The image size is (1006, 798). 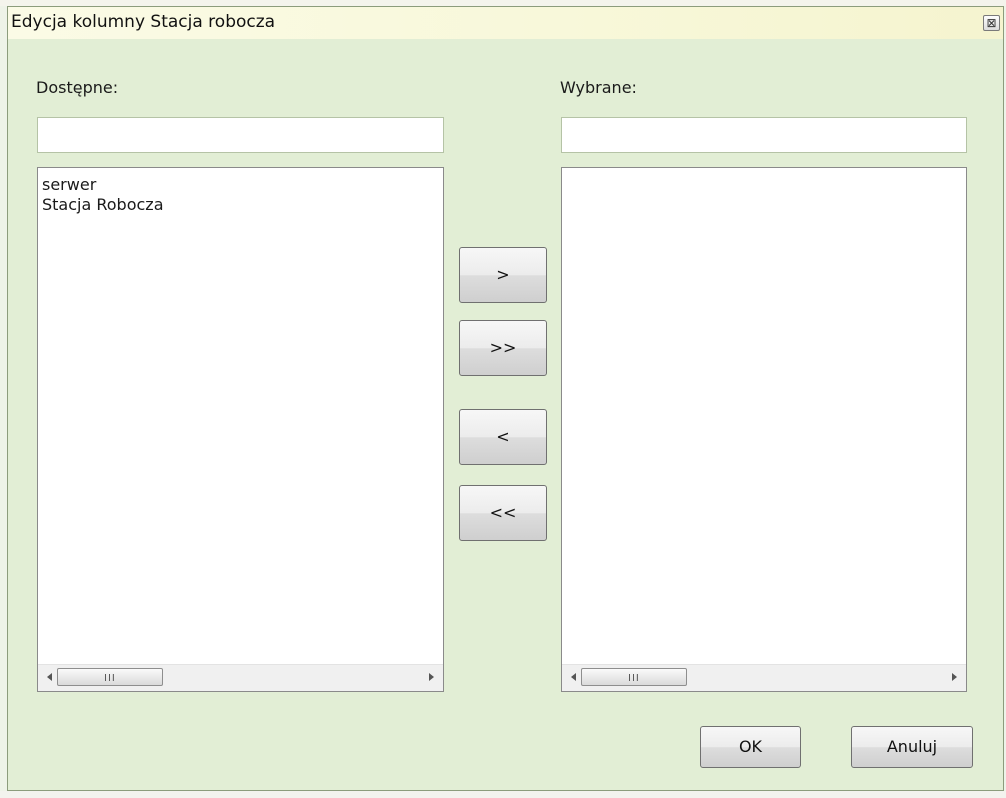 What do you see at coordinates (503, 794) in the screenshot?
I see `background-window-strip-bottom` at bounding box center [503, 794].